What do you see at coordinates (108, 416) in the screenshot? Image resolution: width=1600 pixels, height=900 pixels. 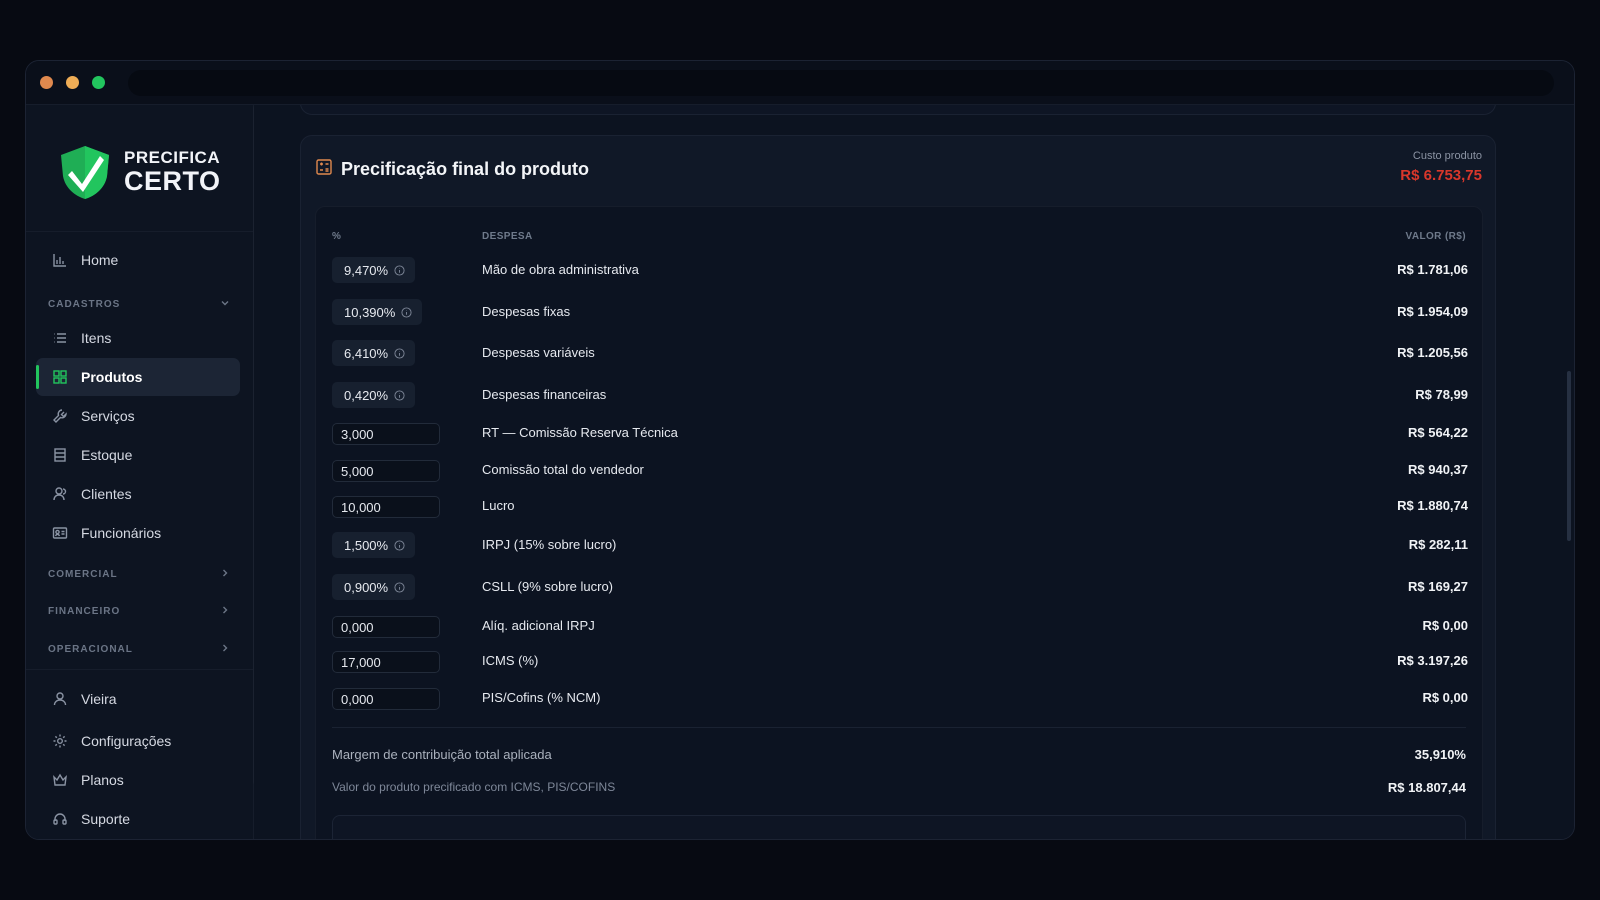 I see `sidebar-item-label: Serviços` at bounding box center [108, 416].